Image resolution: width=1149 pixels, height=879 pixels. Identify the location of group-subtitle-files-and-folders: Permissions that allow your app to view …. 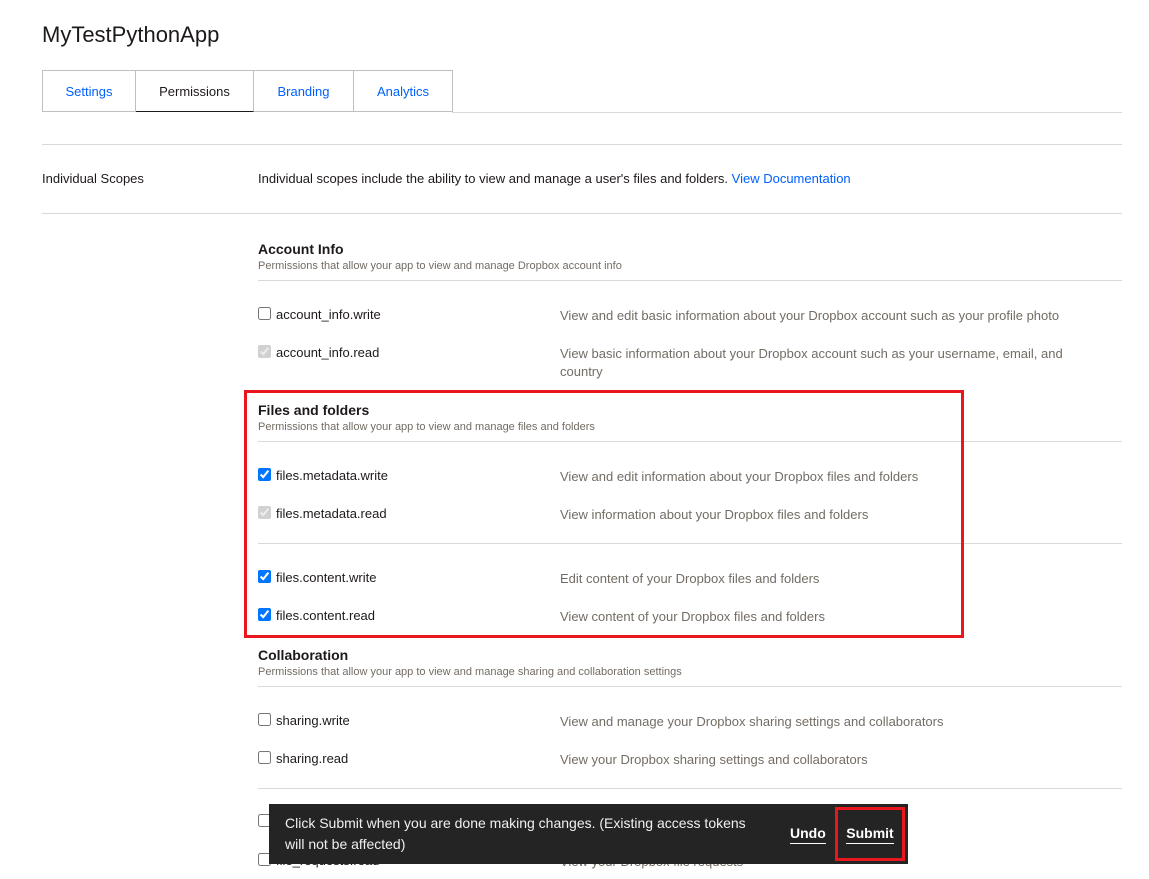
(426, 427).